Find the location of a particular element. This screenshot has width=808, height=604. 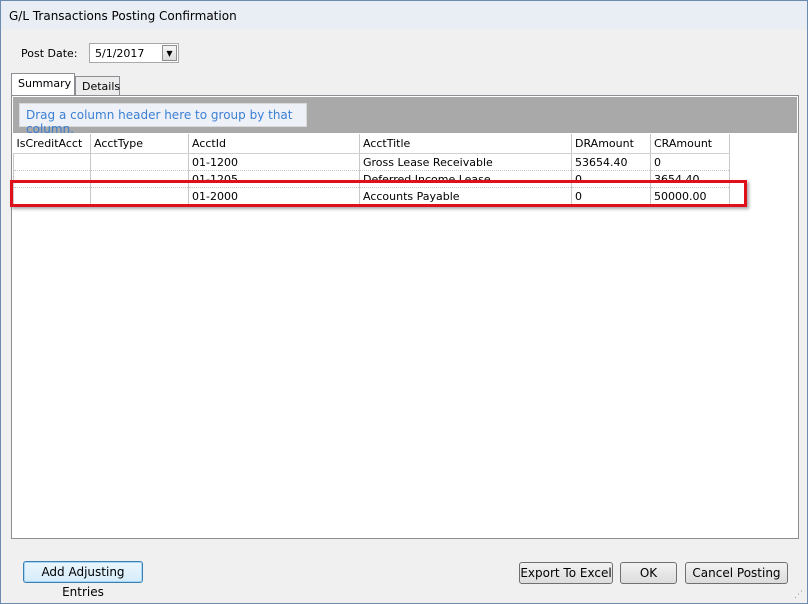

tab-details: Details is located at coordinates (97, 86).